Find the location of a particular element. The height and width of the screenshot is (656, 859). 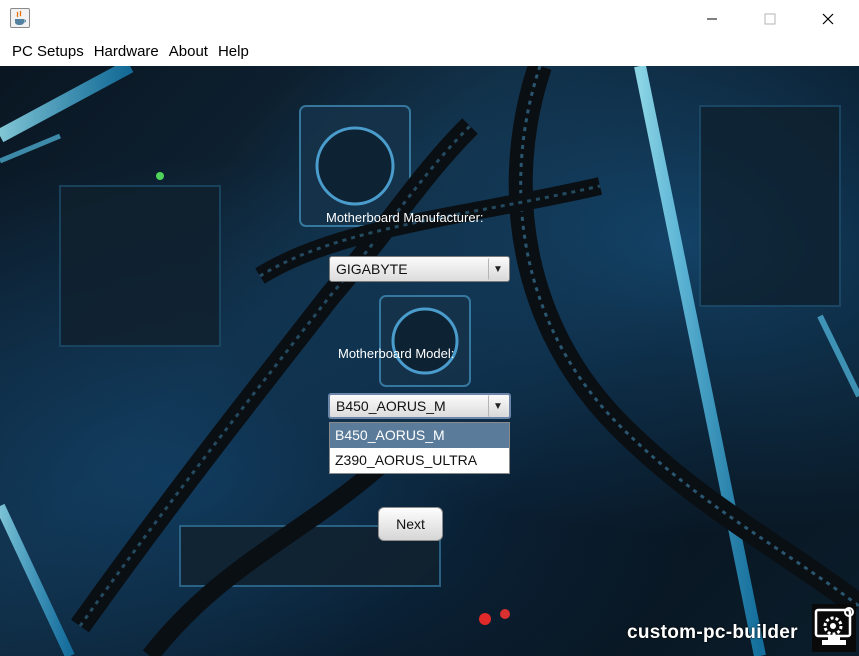

model-label: Motherboard Model: is located at coordinates (396, 353).